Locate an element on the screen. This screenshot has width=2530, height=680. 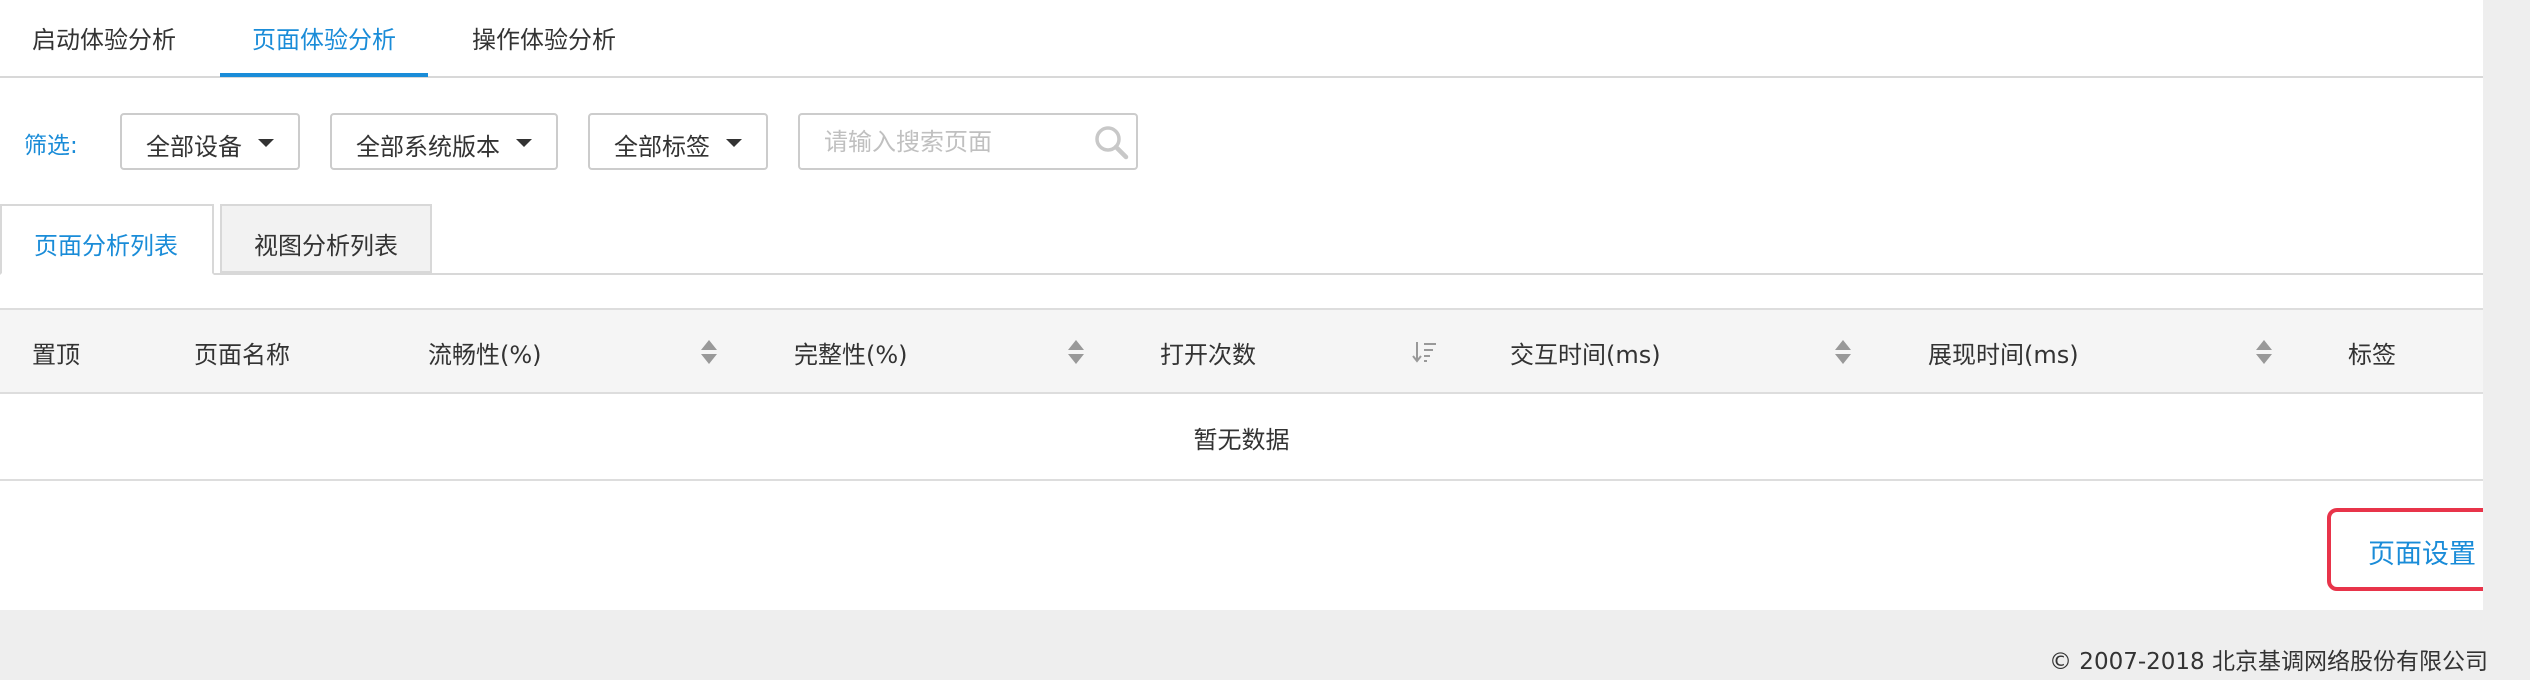
search-box is located at coordinates (968, 141).